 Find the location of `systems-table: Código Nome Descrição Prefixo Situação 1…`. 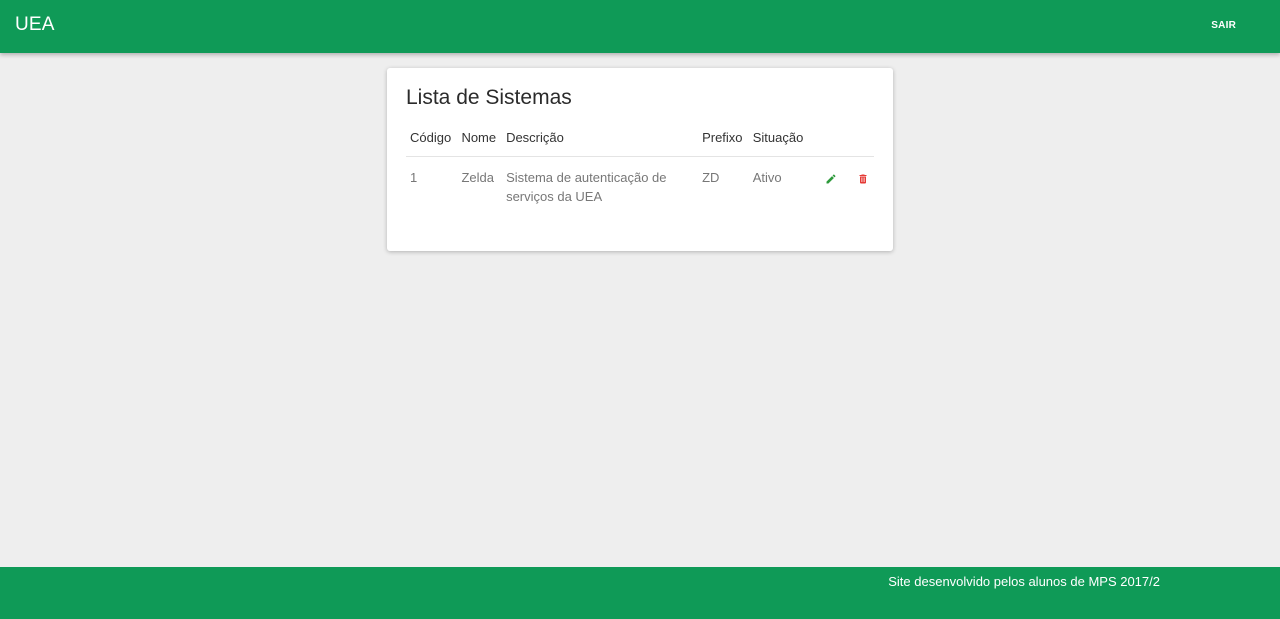

systems-table: Código Nome Descrição Prefixo Situação 1… is located at coordinates (640, 166).